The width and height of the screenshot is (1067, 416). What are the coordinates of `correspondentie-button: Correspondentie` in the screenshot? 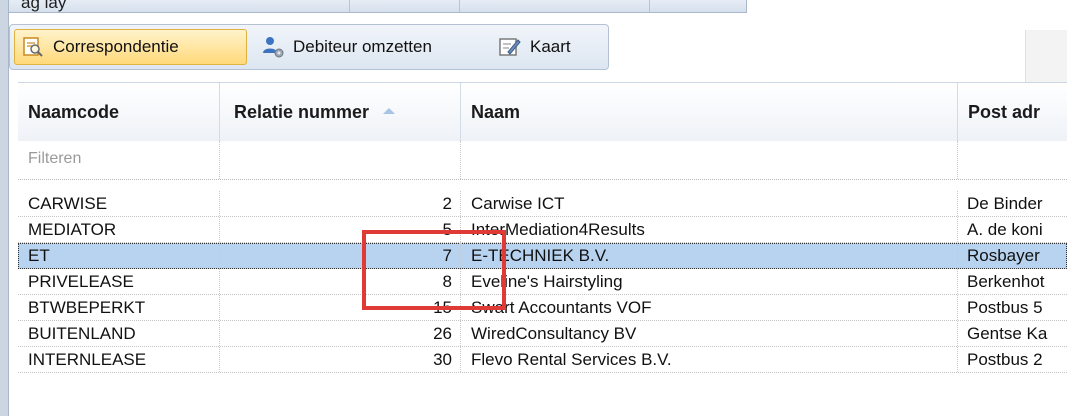 It's located at (130, 47).